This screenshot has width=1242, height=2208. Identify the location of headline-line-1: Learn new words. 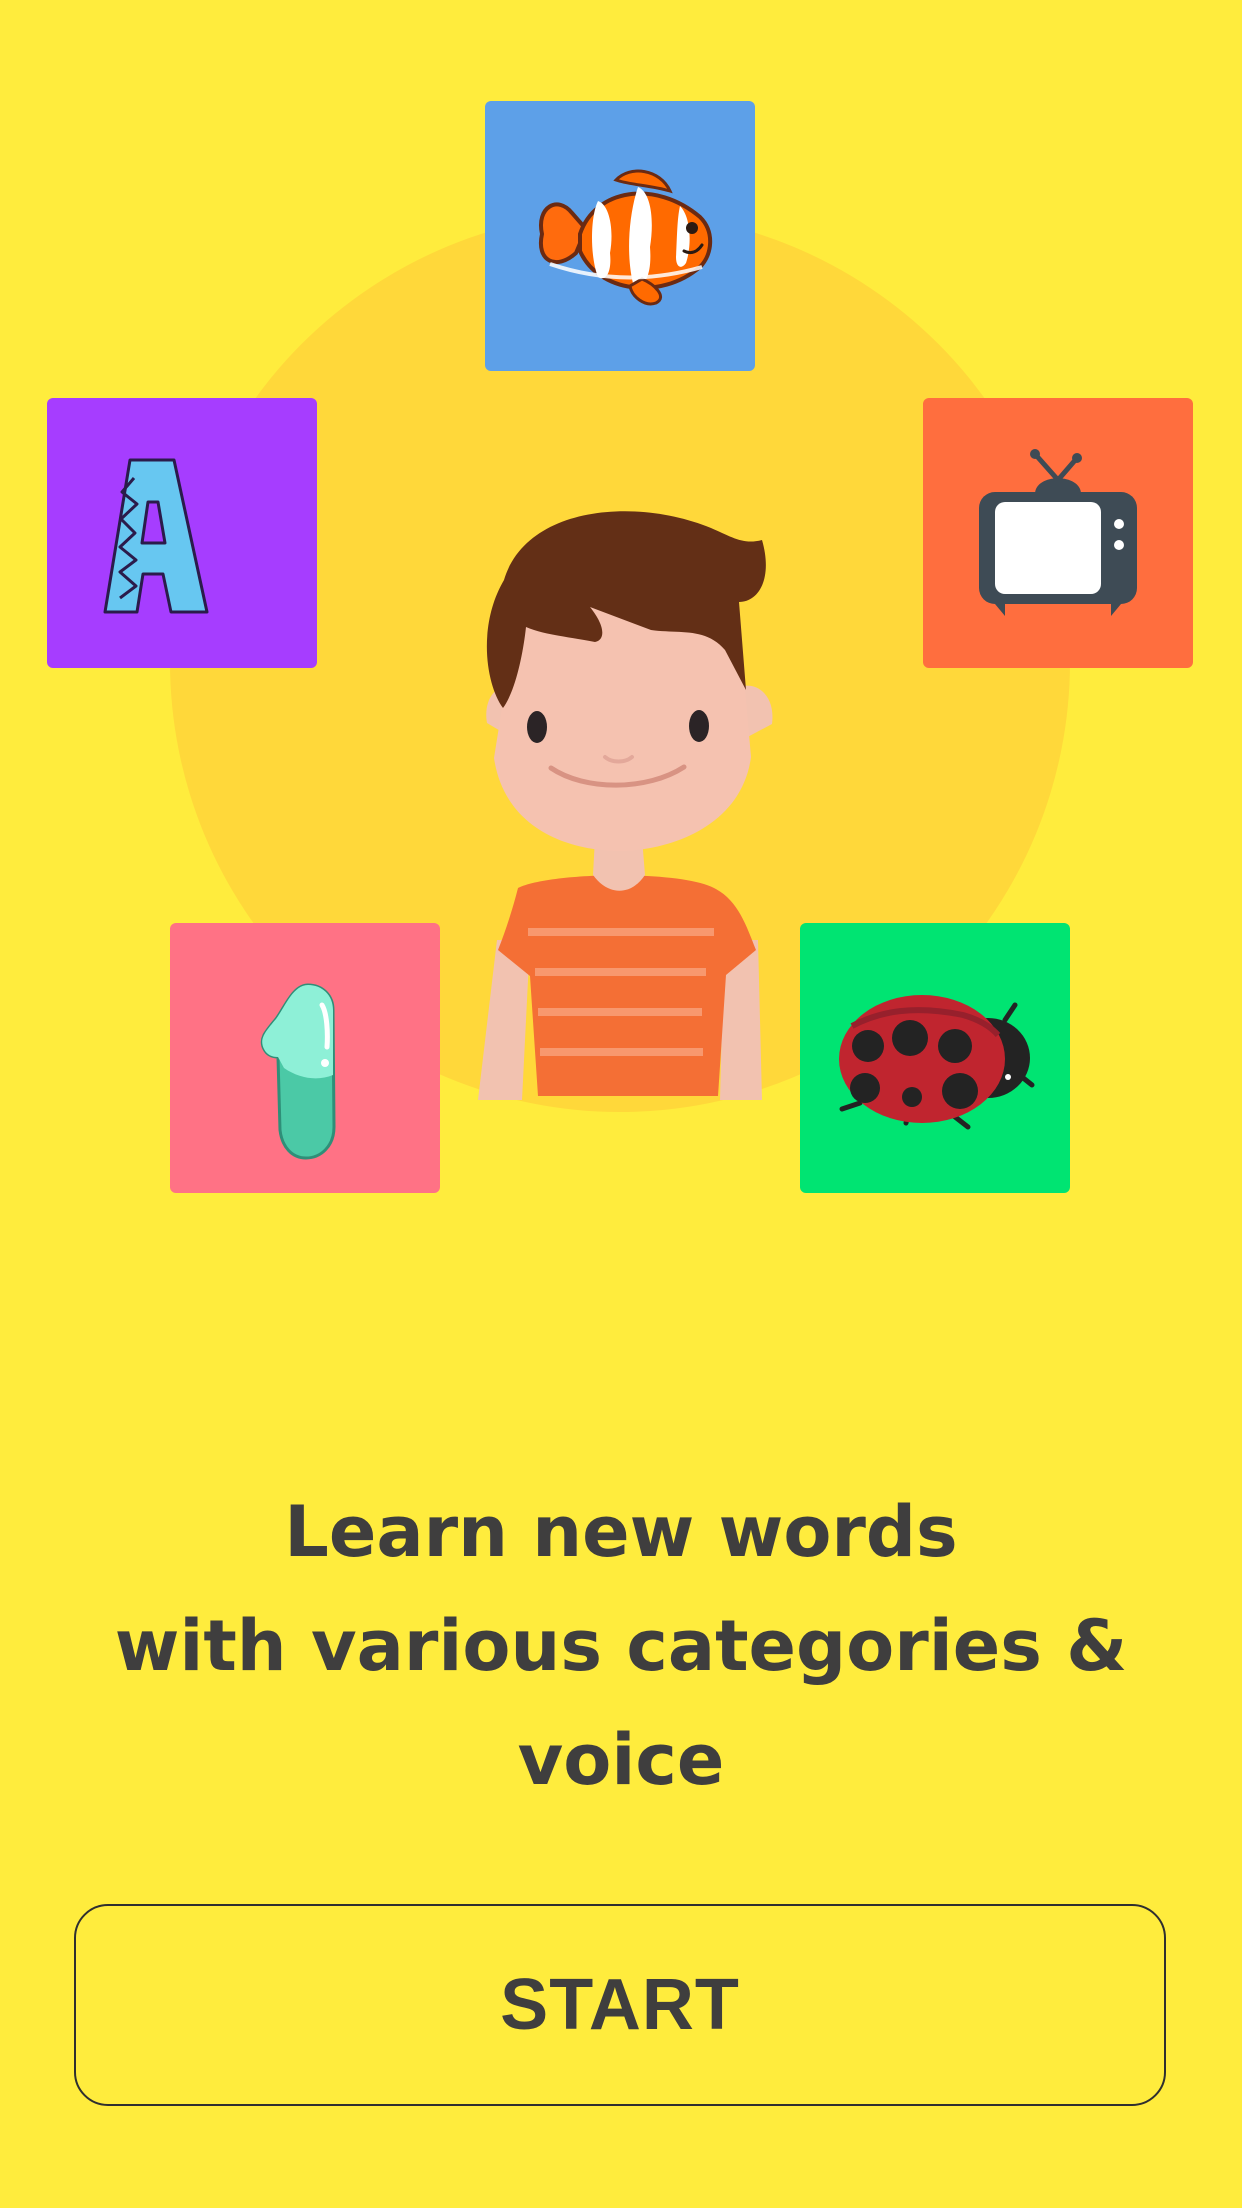
(621, 1532).